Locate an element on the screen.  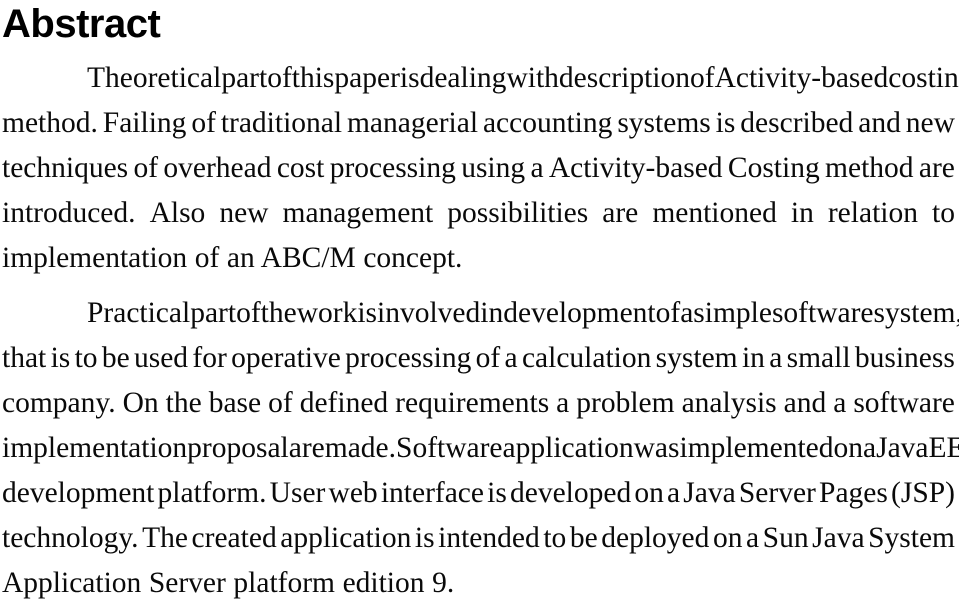
word: Activity-based is located at coordinates (801, 78).